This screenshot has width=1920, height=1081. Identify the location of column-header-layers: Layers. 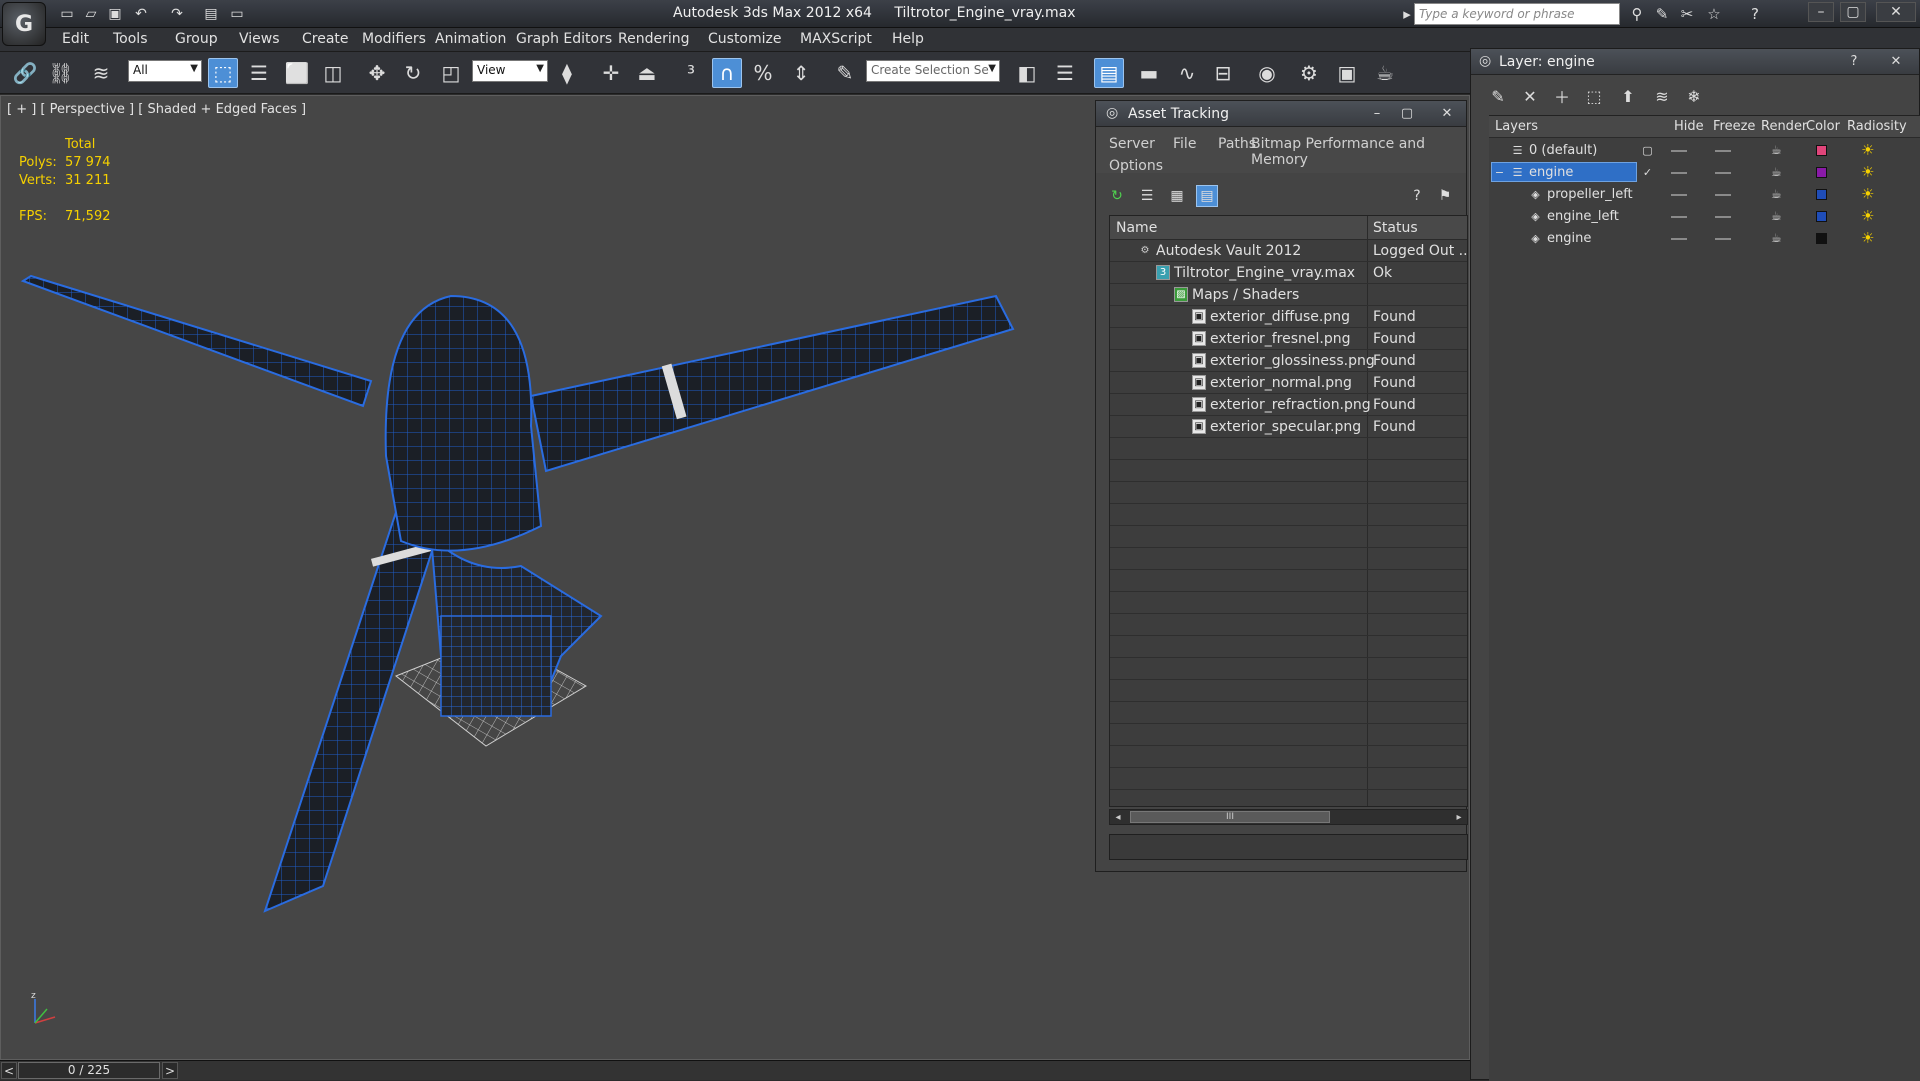
(1516, 126).